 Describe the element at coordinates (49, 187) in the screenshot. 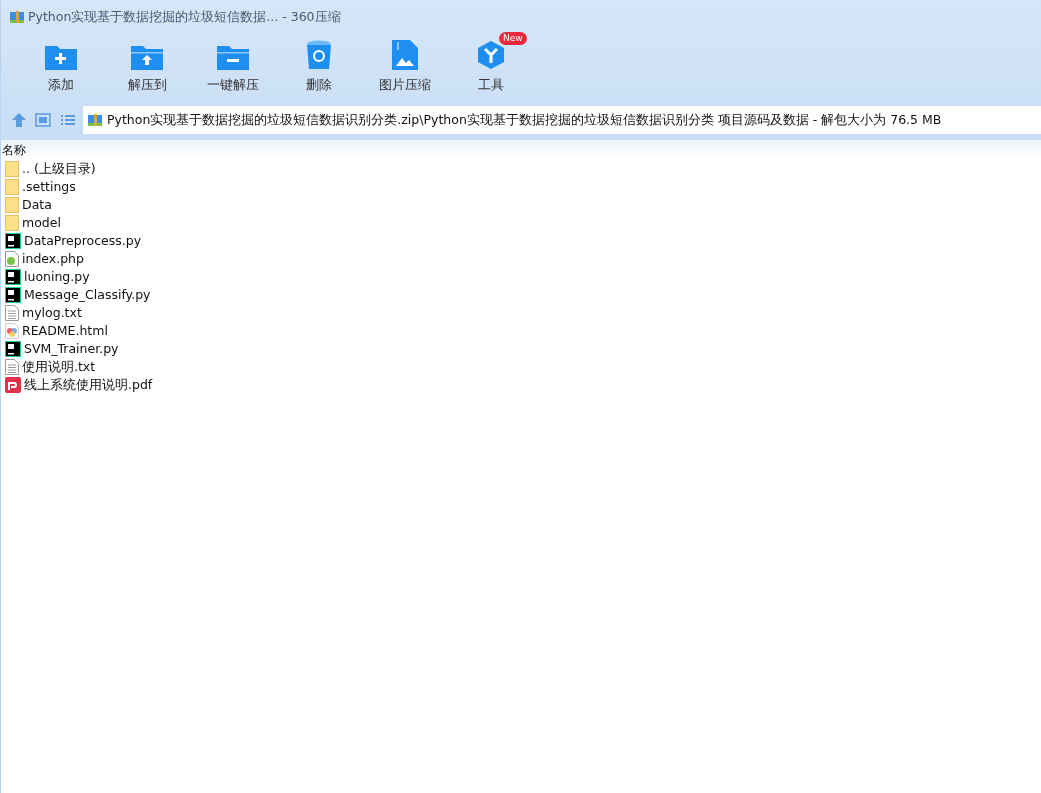

I see `folder-name: .settings` at that location.